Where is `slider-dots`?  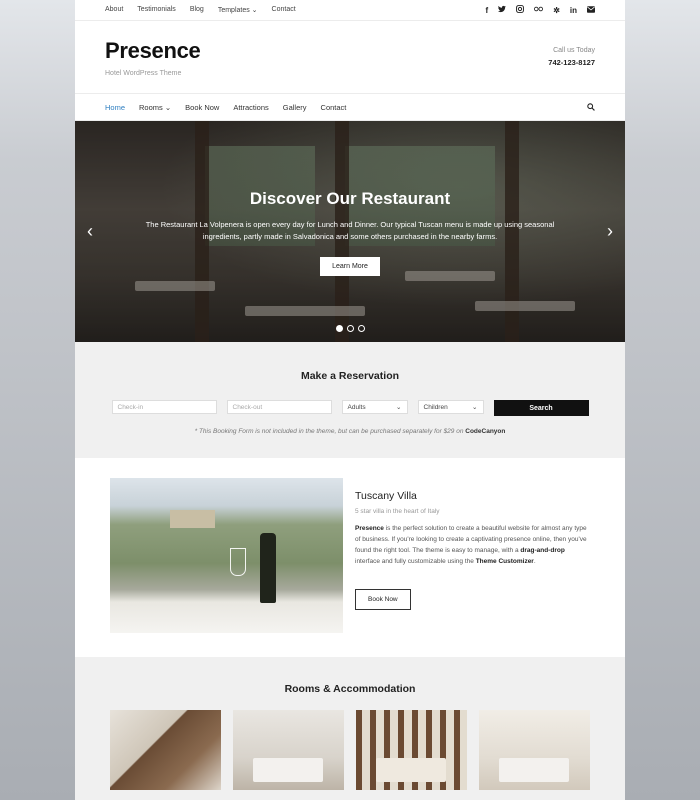
slider-dots is located at coordinates (350, 328).